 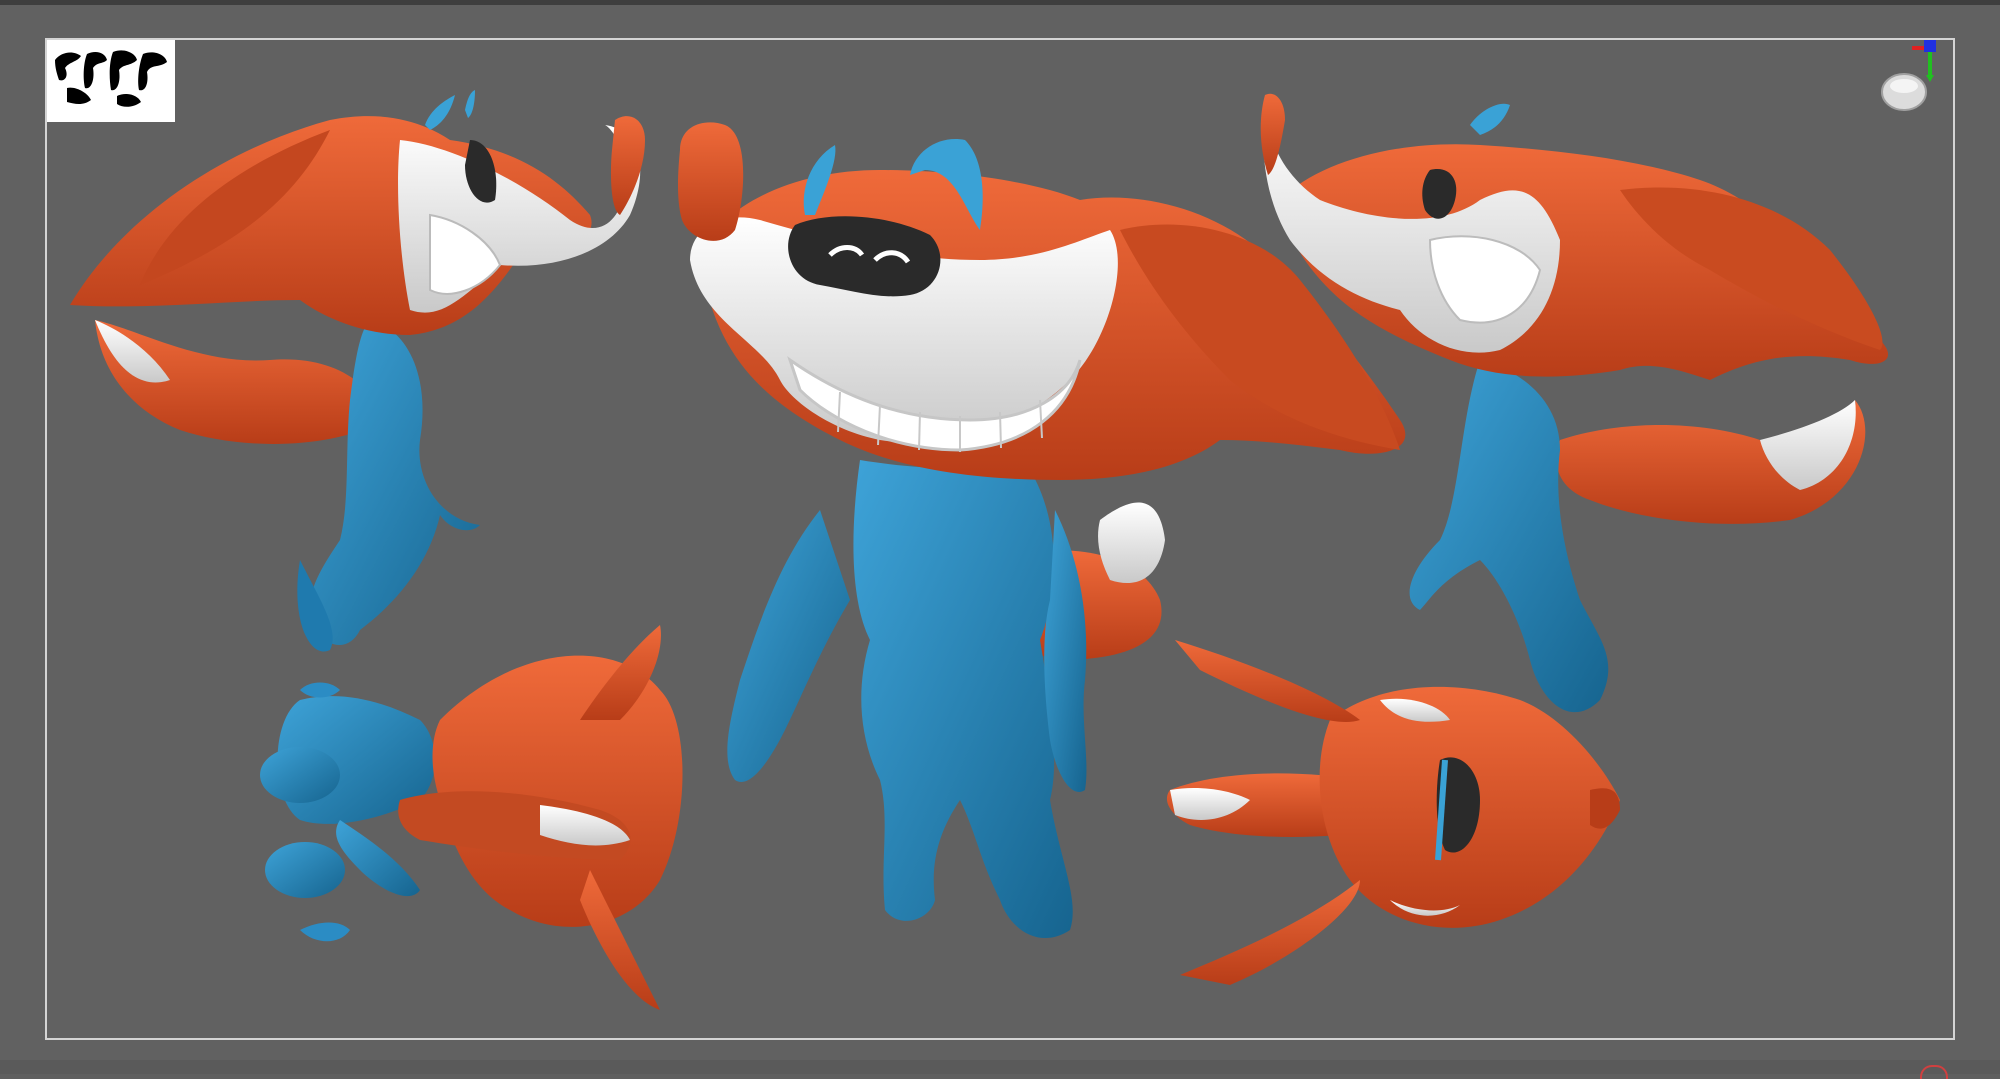 I want to click on orientation-gizmo-icon, so click(x=1910, y=75).